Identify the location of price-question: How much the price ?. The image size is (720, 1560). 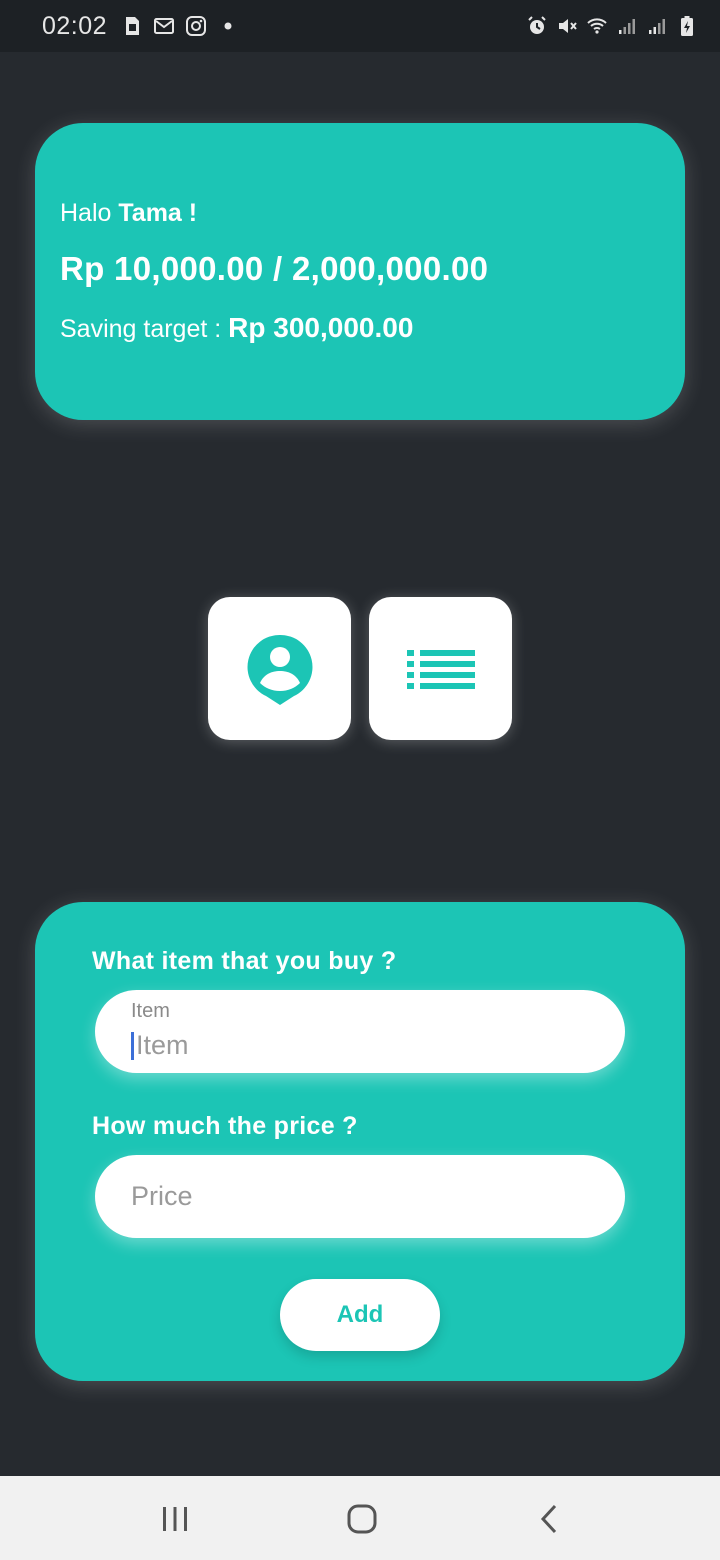
(225, 1126).